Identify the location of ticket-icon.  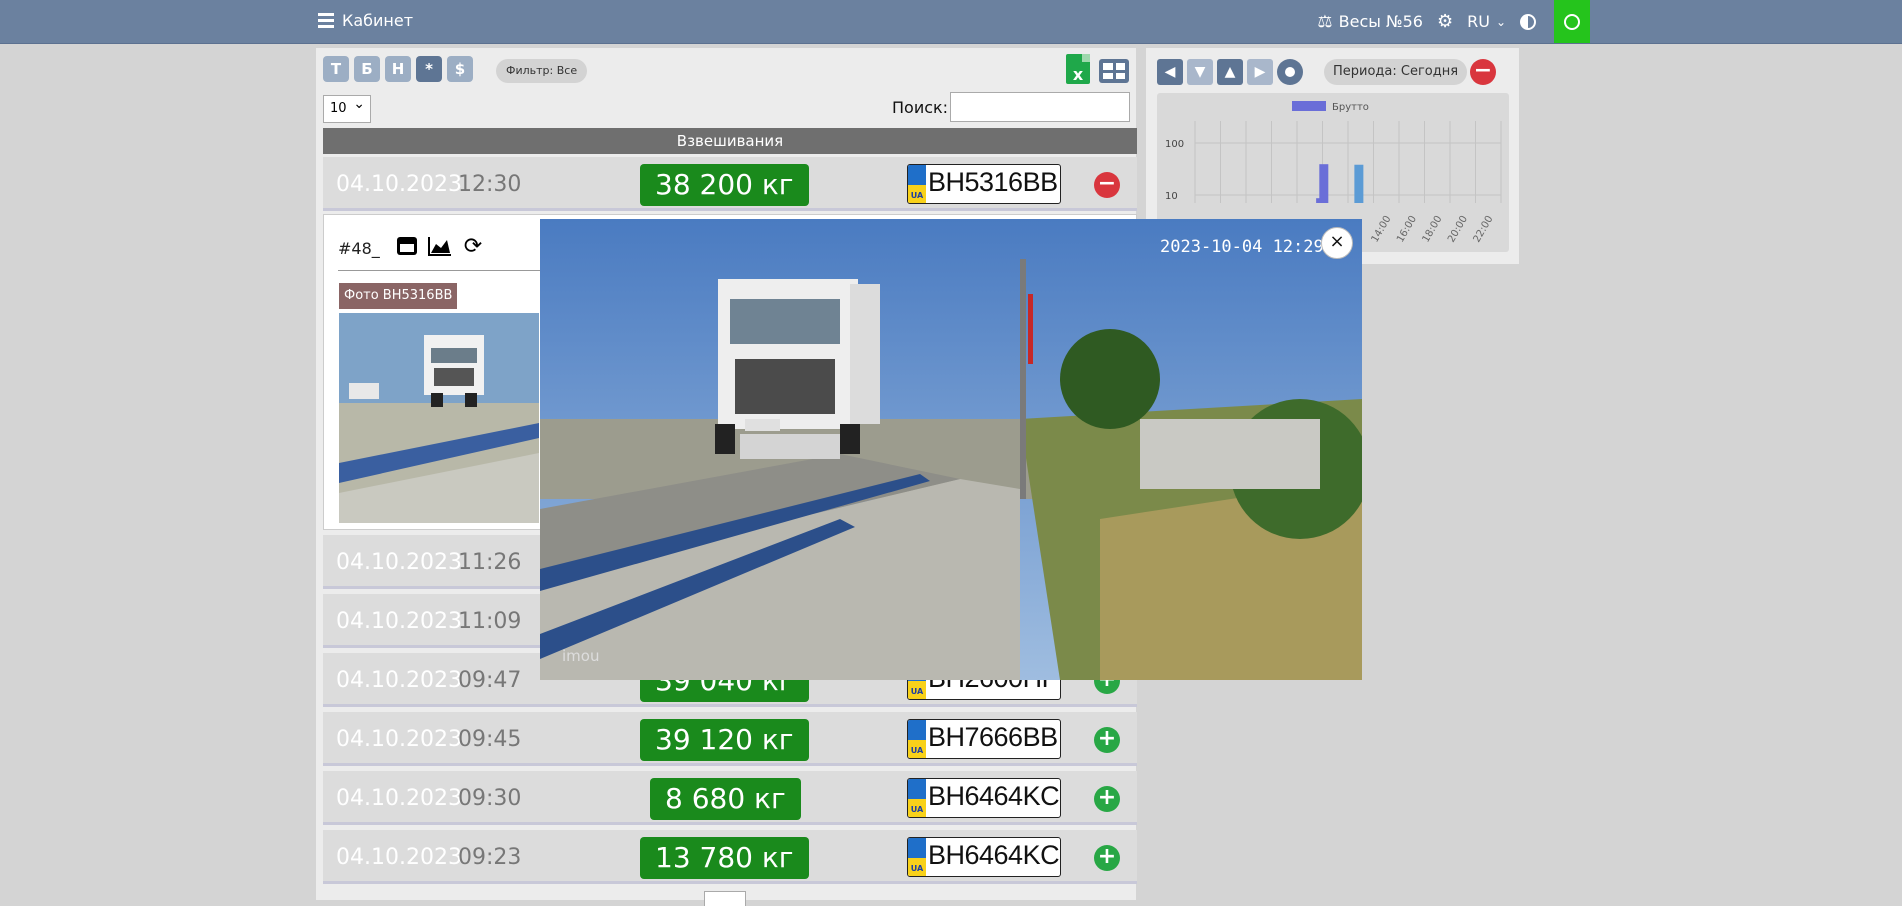
(407, 246).